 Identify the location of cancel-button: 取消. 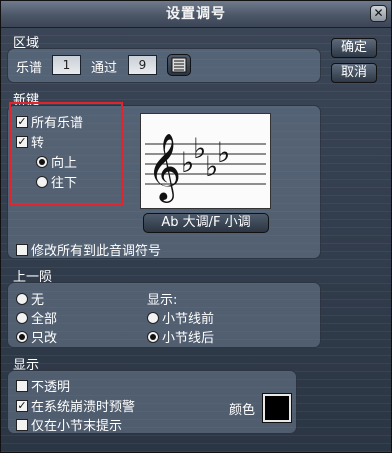
(354, 73).